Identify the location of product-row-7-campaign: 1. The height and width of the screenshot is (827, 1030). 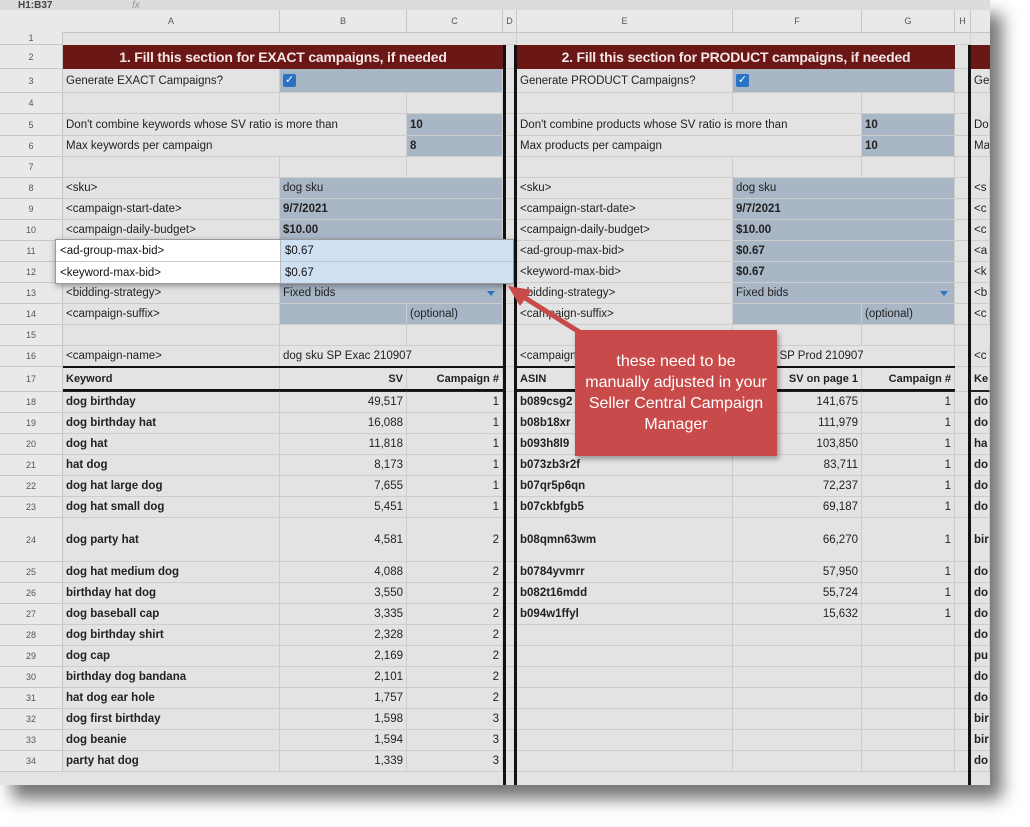
(908, 540).